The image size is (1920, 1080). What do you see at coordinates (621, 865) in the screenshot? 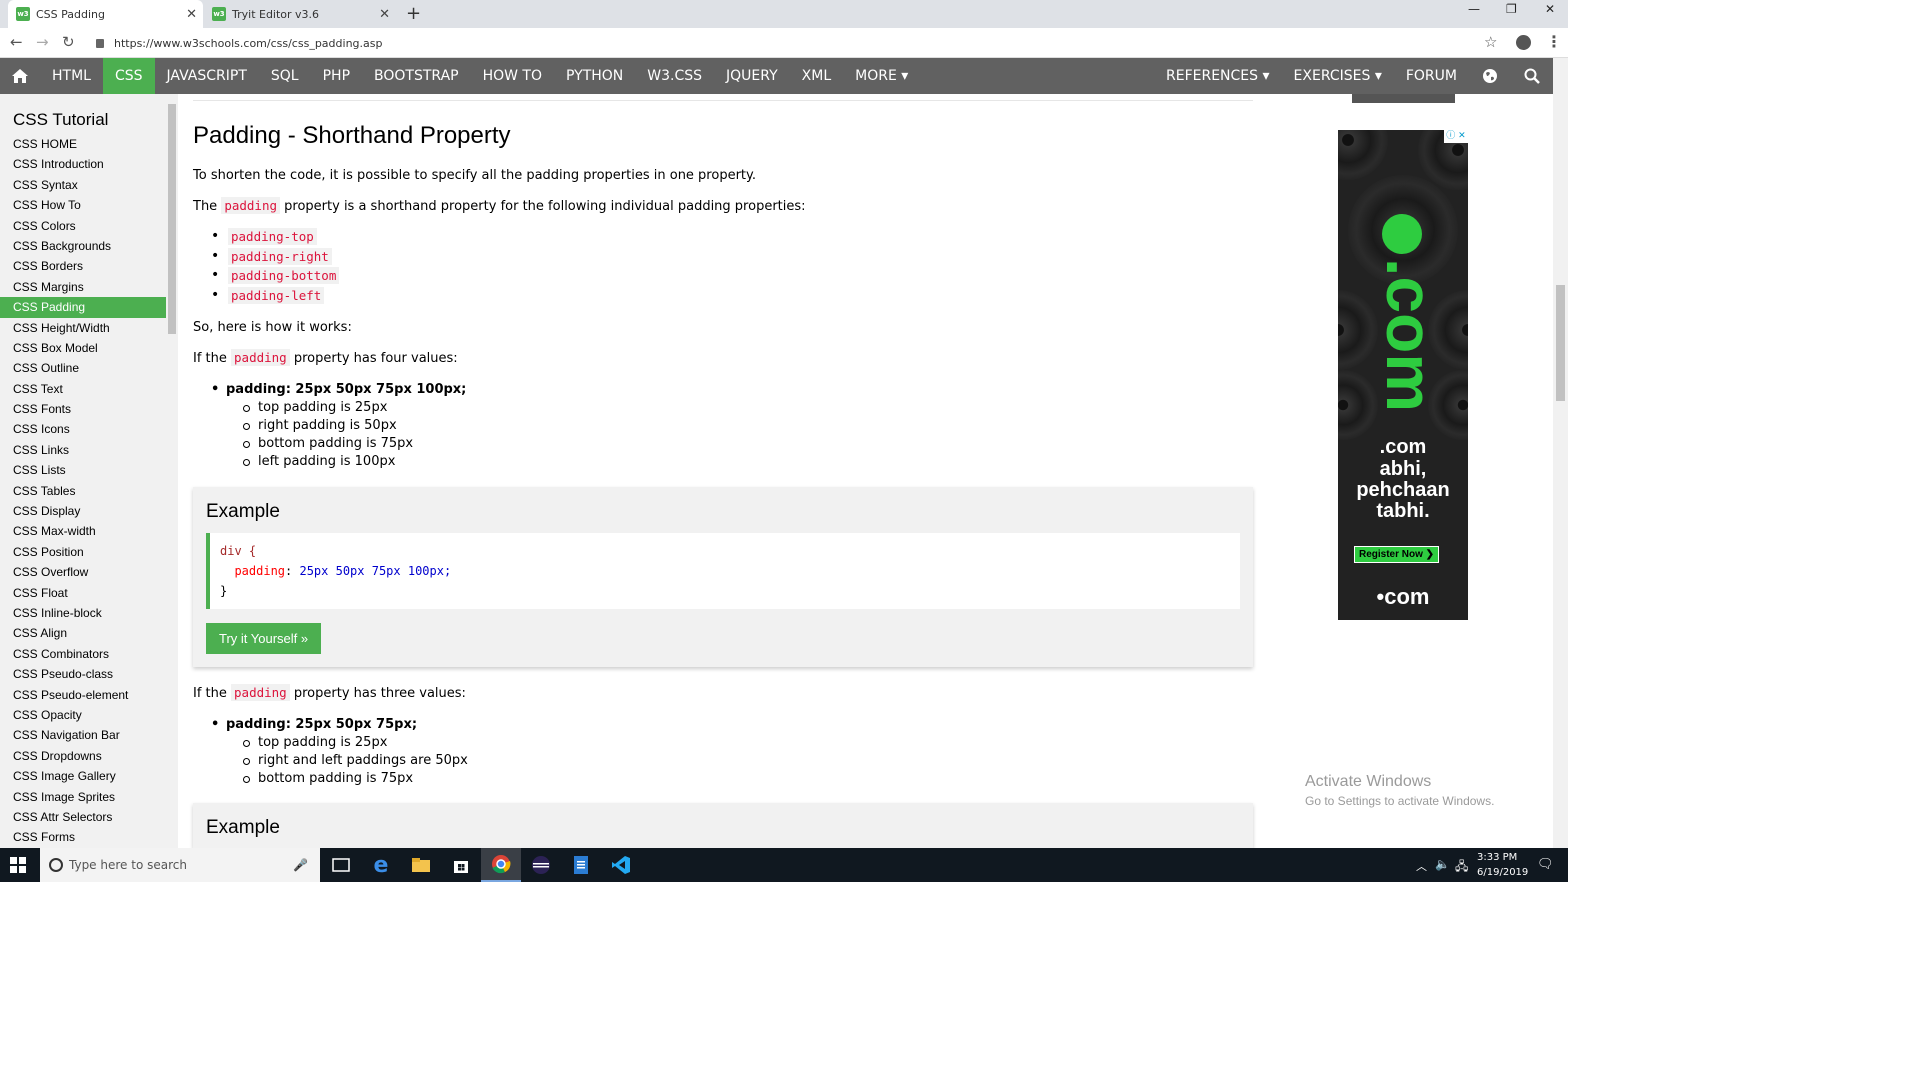
I see `vscode-icon` at bounding box center [621, 865].